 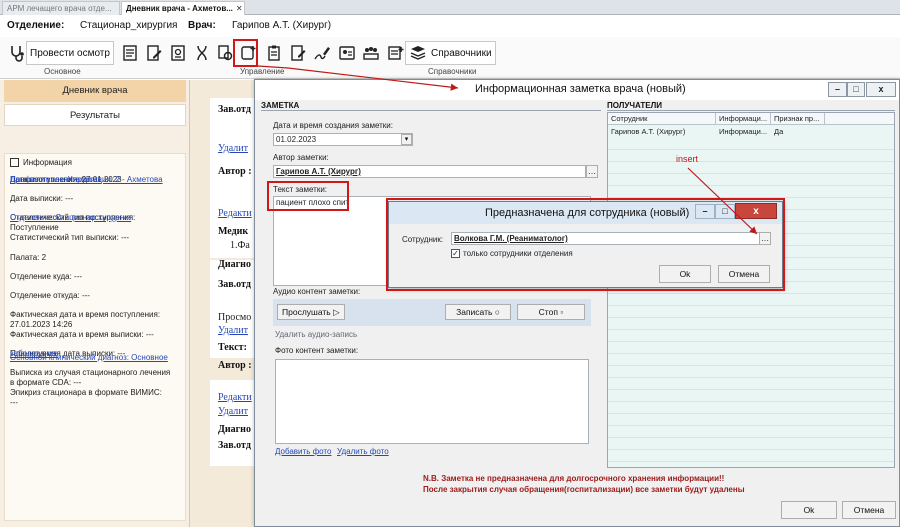 What do you see at coordinates (837, 89) in the screenshot?
I see `minimize-button: –` at bounding box center [837, 89].